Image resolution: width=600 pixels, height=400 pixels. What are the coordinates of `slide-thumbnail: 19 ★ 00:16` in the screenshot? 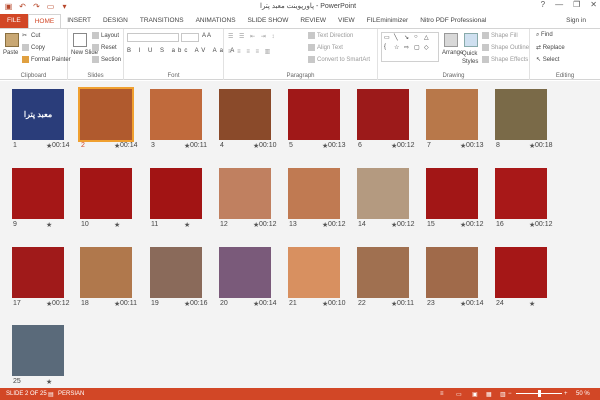 It's located at (179, 279).